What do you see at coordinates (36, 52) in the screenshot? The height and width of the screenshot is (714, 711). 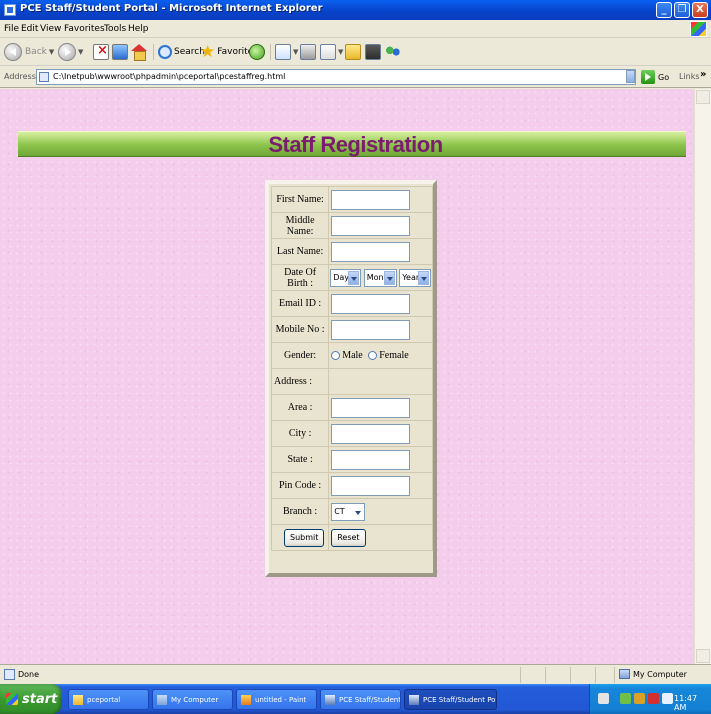 I see `back-label: Back` at bounding box center [36, 52].